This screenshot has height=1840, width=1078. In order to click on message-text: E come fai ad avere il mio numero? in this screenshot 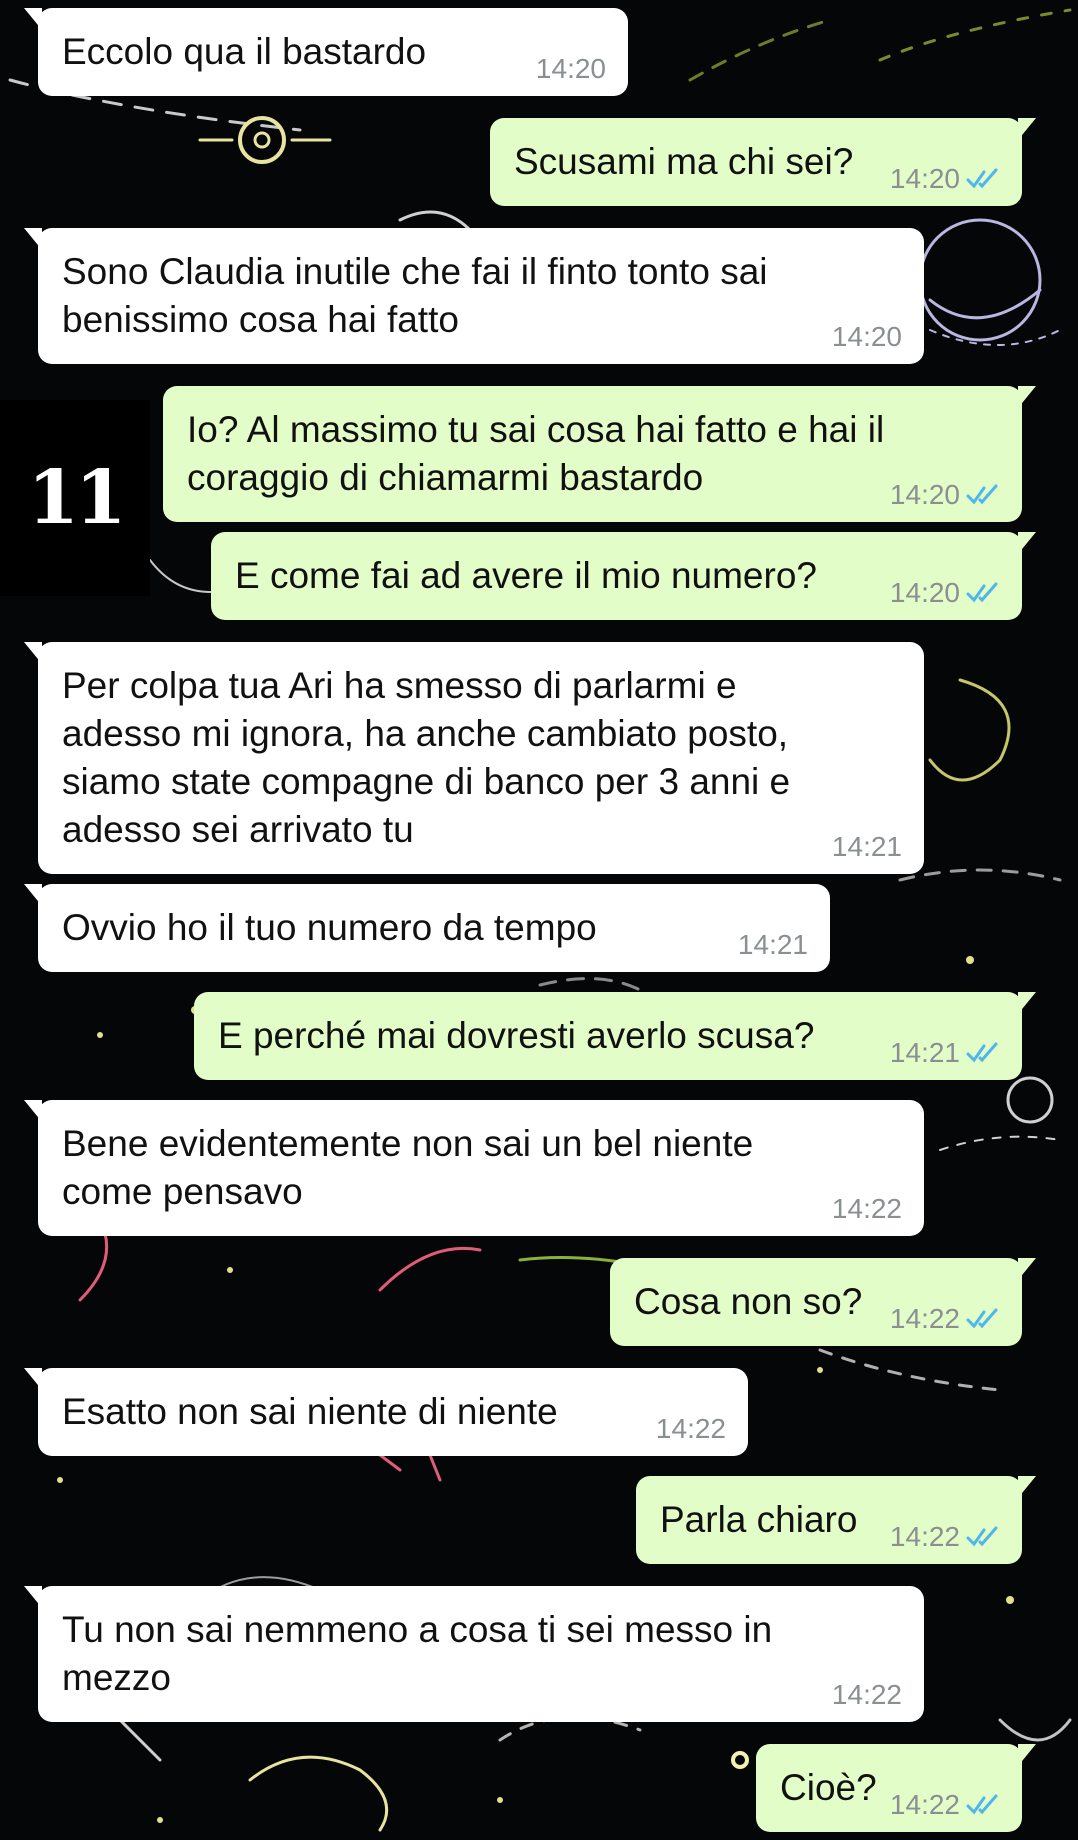, I will do `click(526, 575)`.